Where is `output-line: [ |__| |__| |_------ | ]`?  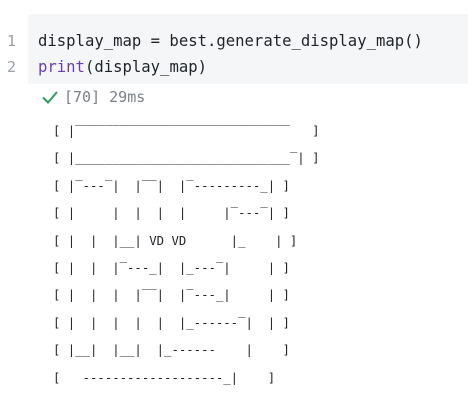 output-line: [ |__| |__| |_------ | ] is located at coordinates (171, 350).